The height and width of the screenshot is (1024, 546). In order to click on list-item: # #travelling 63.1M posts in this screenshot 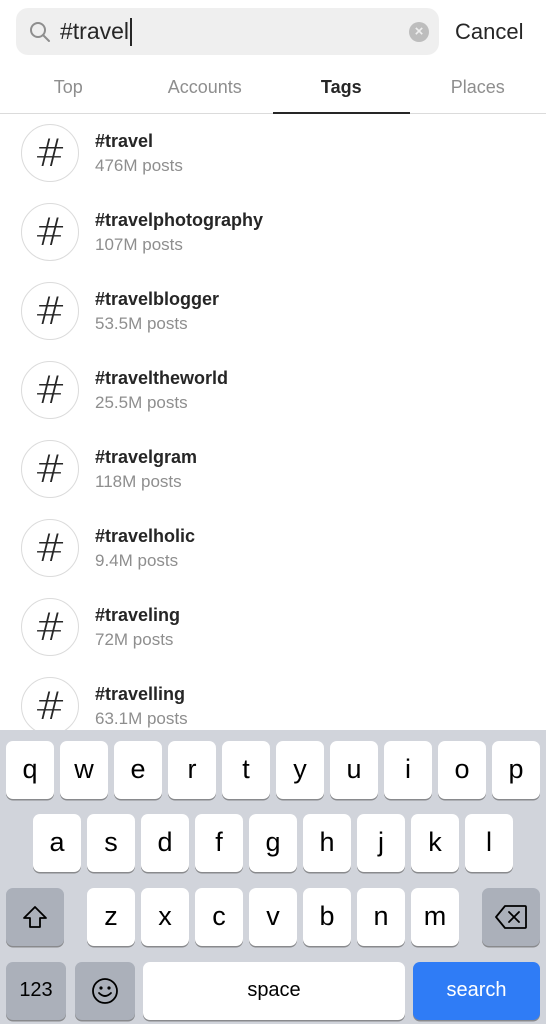, I will do `click(273, 698)`.